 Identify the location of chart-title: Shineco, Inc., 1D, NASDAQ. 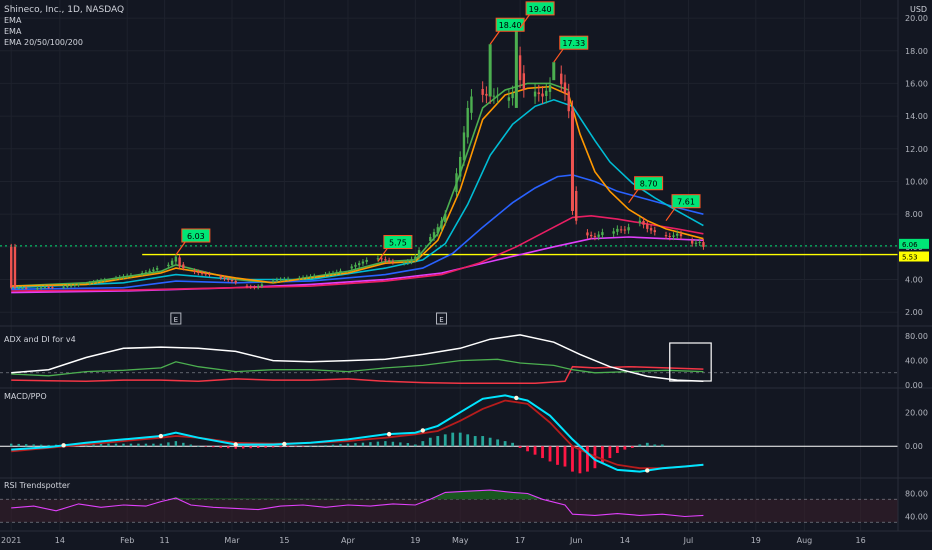
(64, 10).